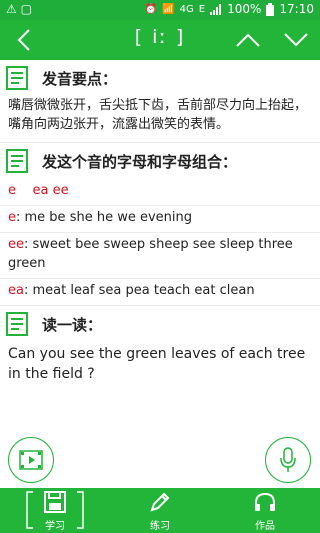  What do you see at coordinates (80, 78) in the screenshot?
I see `pronunciation-title: 发音要点：` at bounding box center [80, 78].